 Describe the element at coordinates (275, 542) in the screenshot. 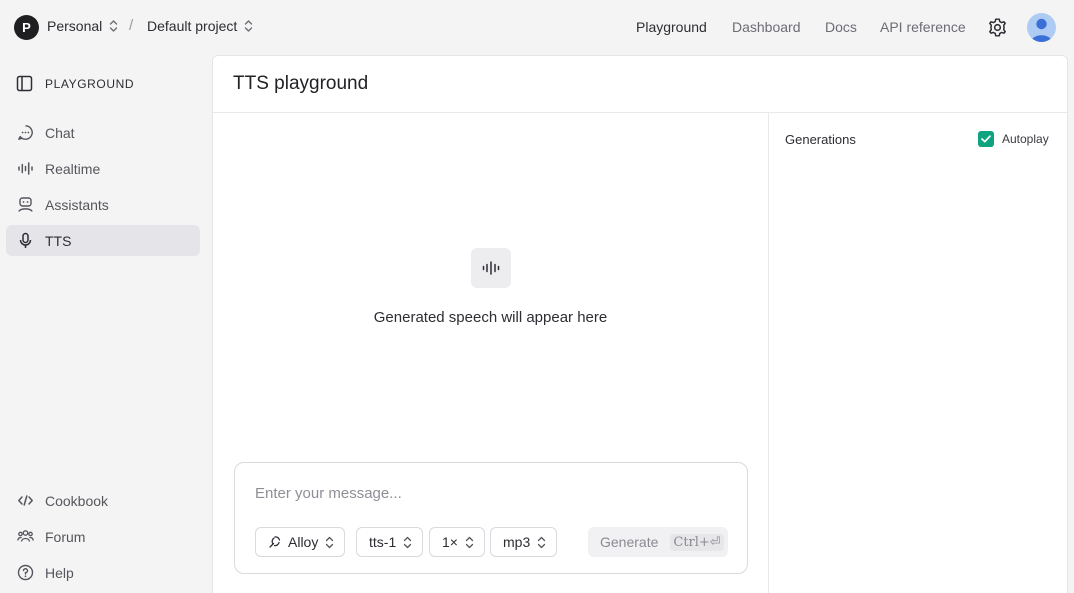

I see `voice-icon` at that location.